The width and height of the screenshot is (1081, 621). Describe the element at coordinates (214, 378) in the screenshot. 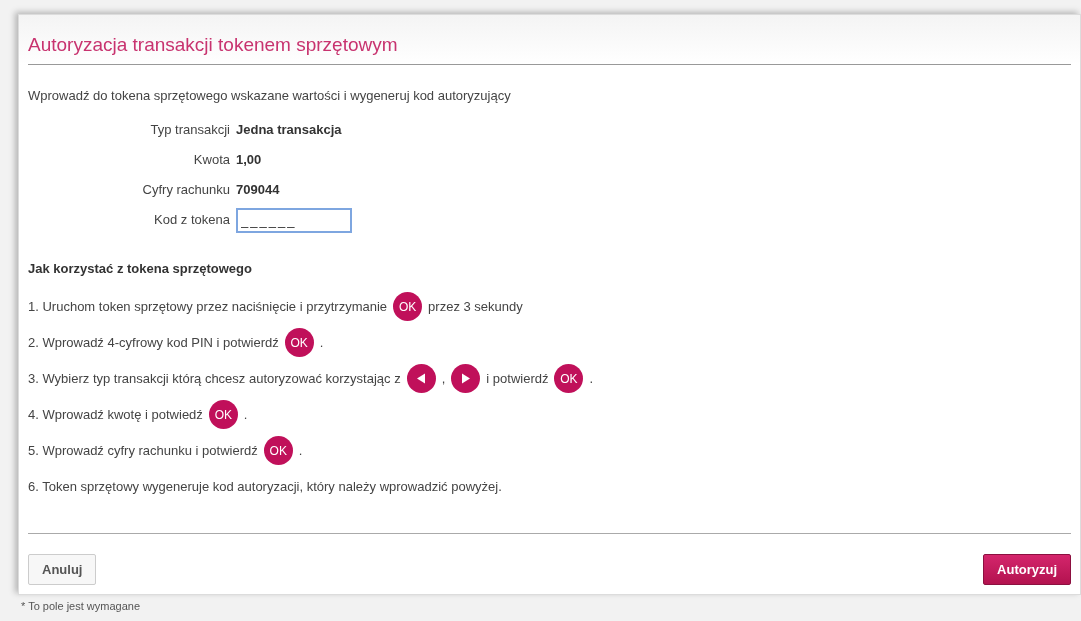

I see `step-text: 3. Wybierz typ transakcji którą chcesz autoryzować korzystając z` at that location.